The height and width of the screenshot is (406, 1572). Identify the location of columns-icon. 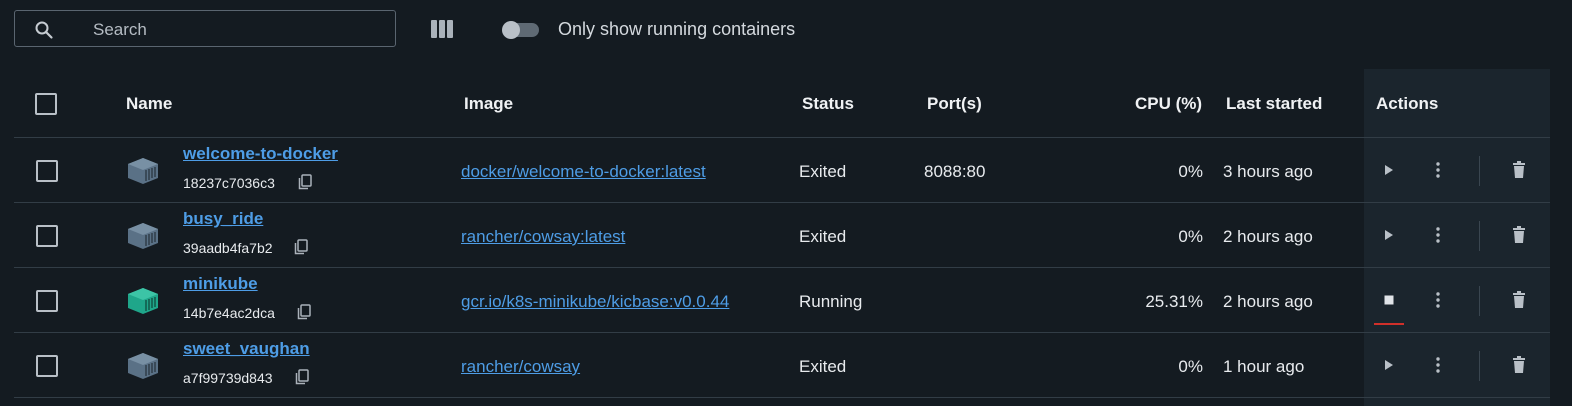
(442, 29).